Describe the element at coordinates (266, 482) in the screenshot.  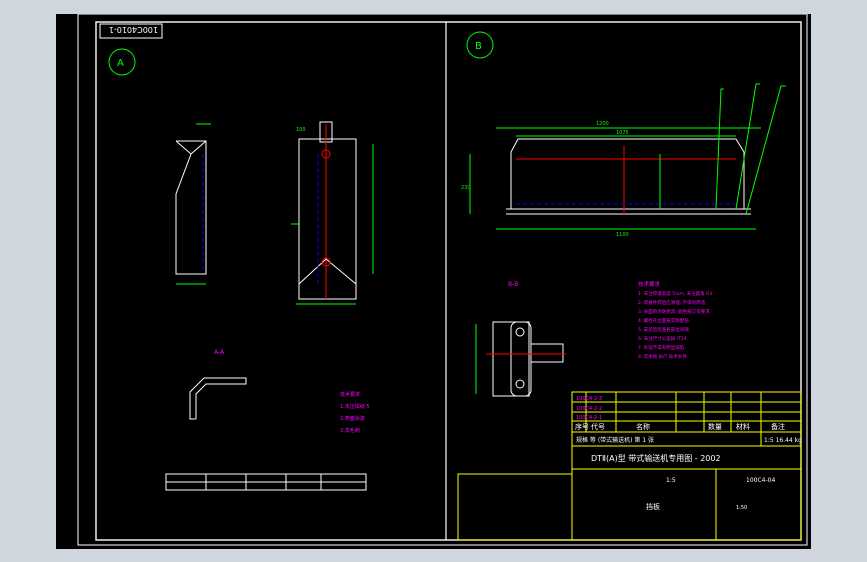
I see `a-parts-table` at that location.